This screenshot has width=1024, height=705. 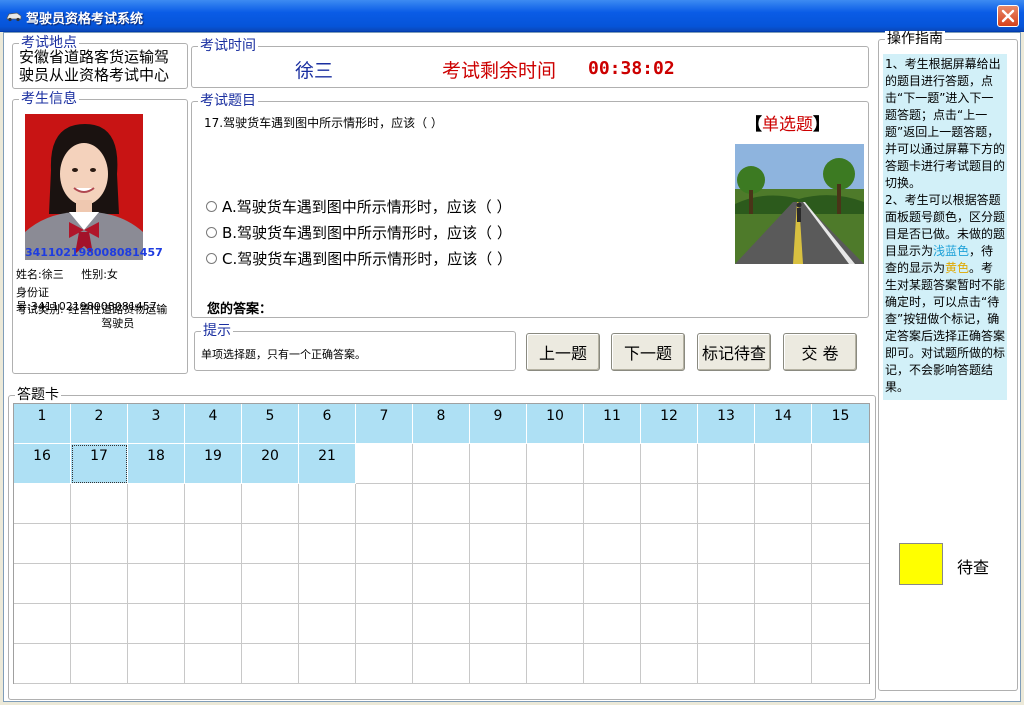 I want to click on prev-question-button: 上一题, so click(x=563, y=352).